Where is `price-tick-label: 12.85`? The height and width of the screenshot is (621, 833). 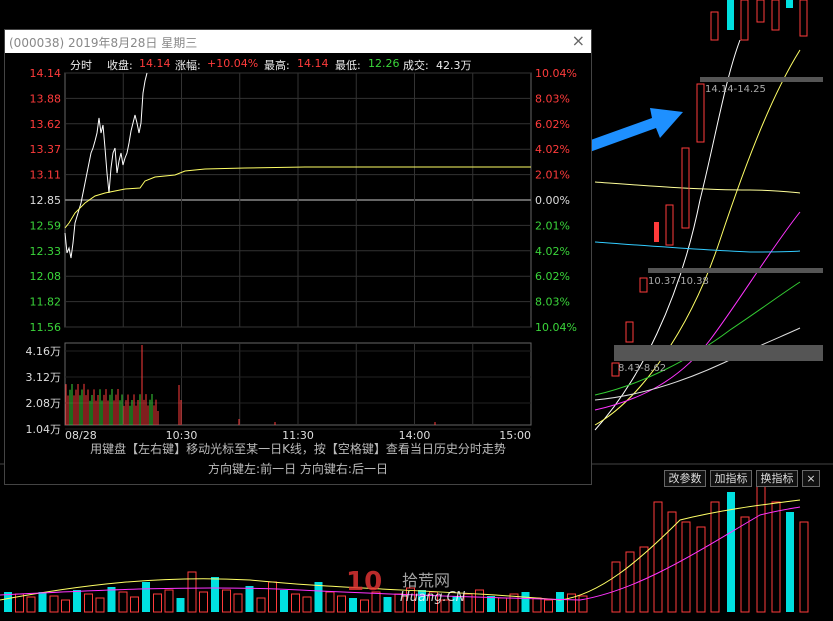 price-tick-label: 12.85 is located at coordinates (46, 200).